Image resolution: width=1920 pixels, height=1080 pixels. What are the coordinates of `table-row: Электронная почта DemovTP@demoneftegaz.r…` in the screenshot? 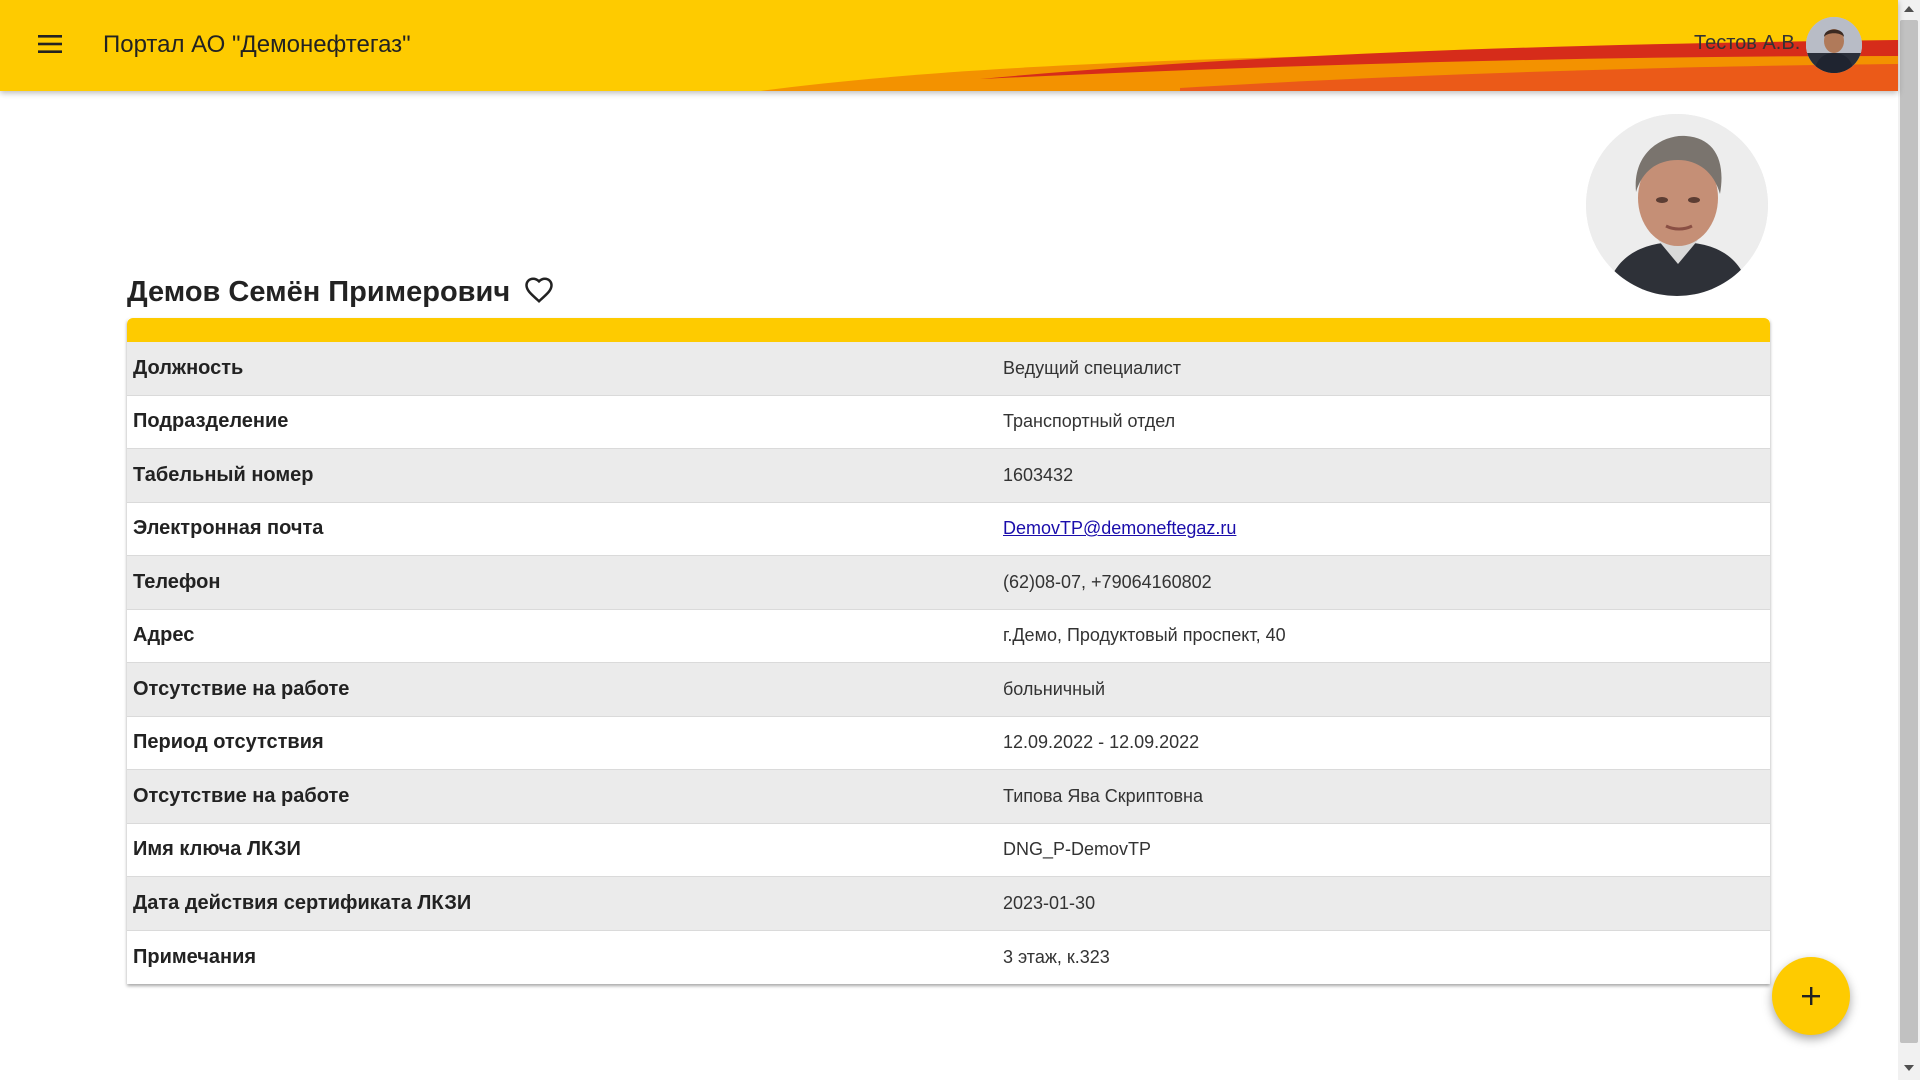 It's located at (948, 529).